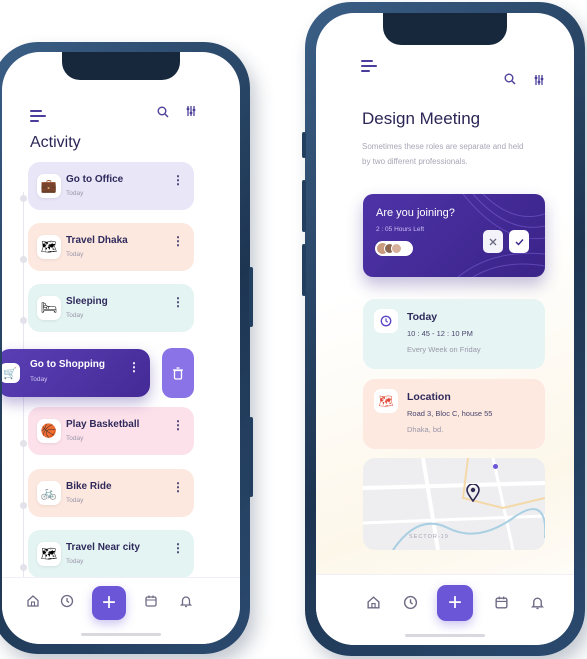  What do you see at coordinates (495, 466) in the screenshot?
I see `map-marker` at bounding box center [495, 466].